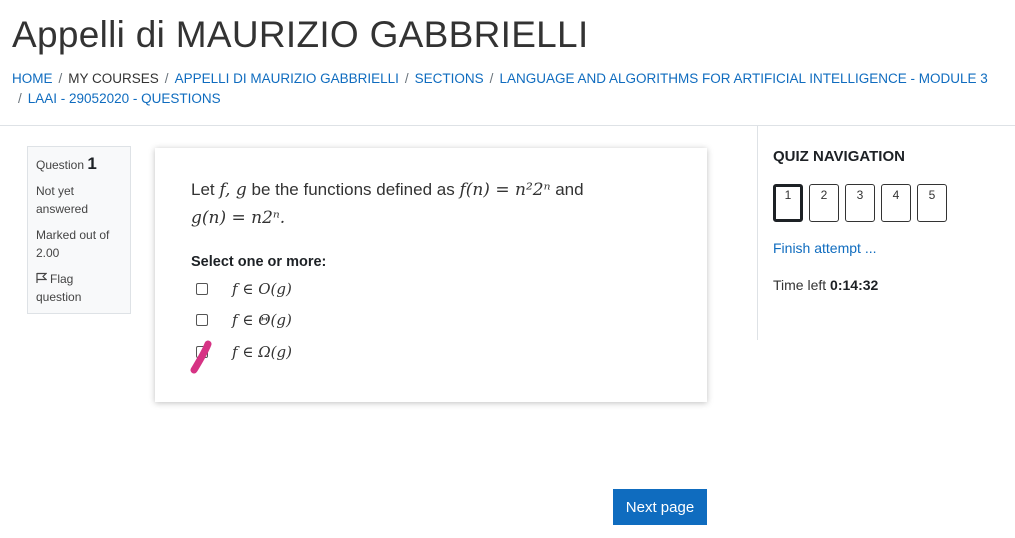 This screenshot has height=538, width=1015. What do you see at coordinates (854, 285) in the screenshot?
I see `time-left-value: 0:14:32` at bounding box center [854, 285].